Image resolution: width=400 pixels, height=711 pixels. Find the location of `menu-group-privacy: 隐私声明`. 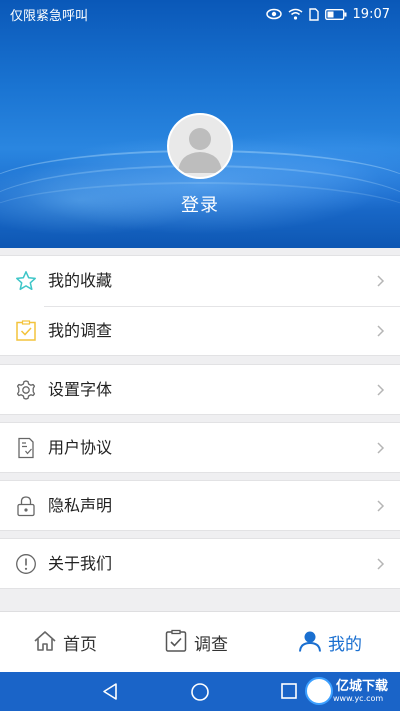

menu-group-privacy: 隐私声明 is located at coordinates (200, 505).